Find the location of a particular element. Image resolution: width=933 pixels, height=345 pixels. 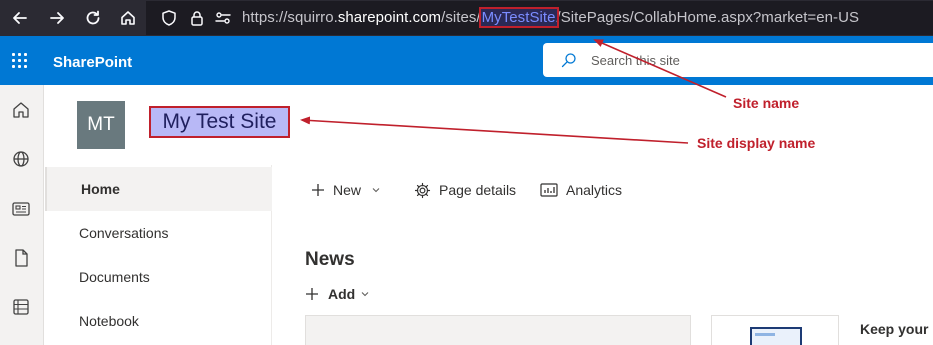

annotation-site-name: Site name is located at coordinates (766, 103).